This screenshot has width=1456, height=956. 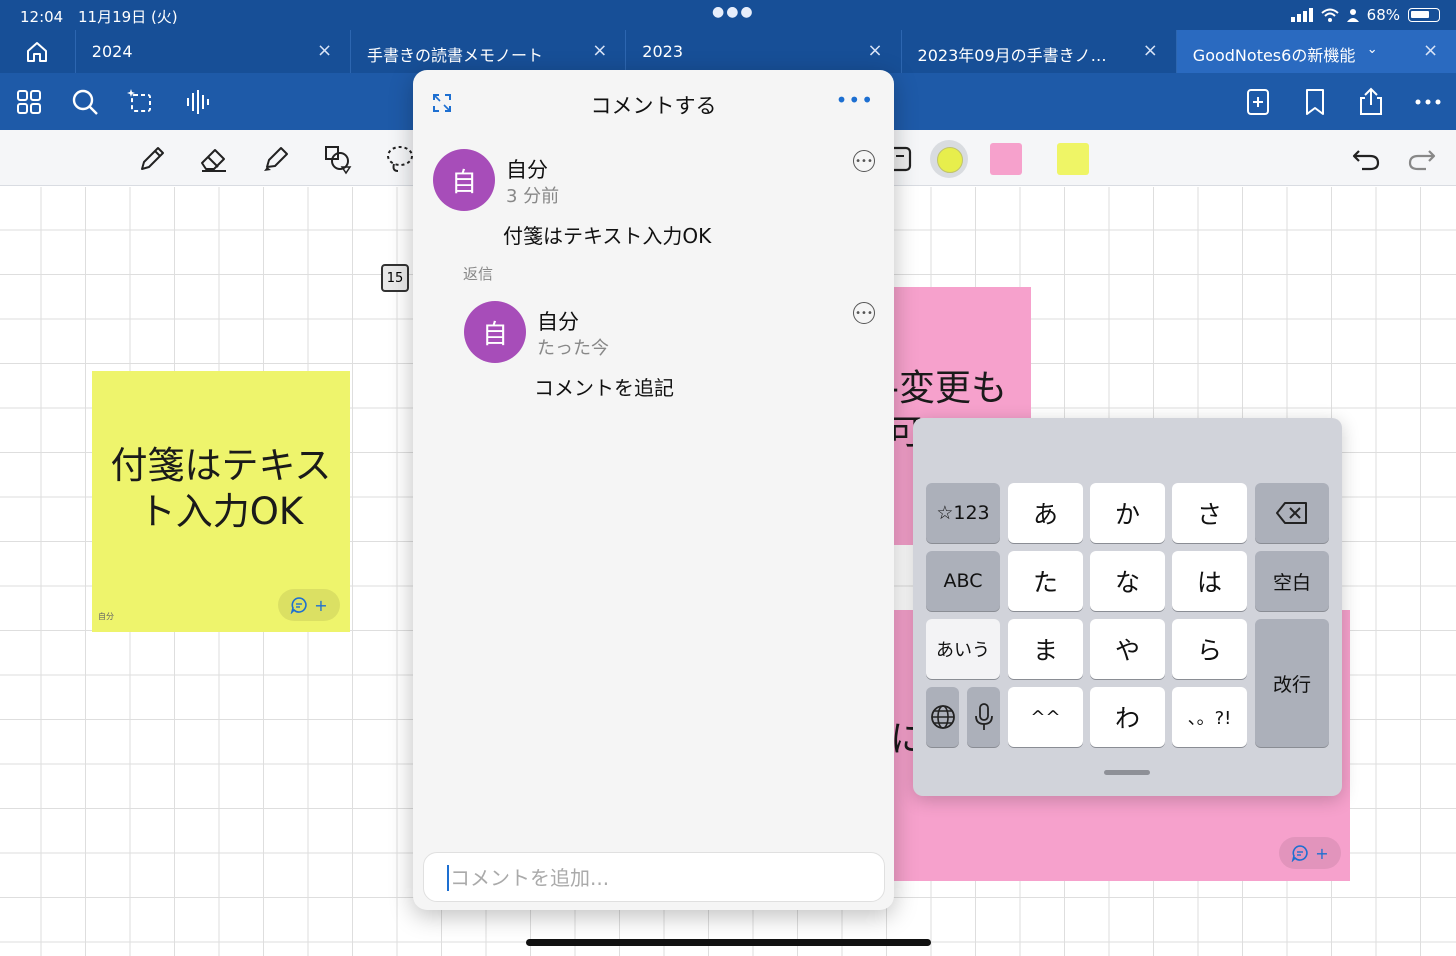 I want to click on key-numbers: ☆123, so click(x=963, y=513).